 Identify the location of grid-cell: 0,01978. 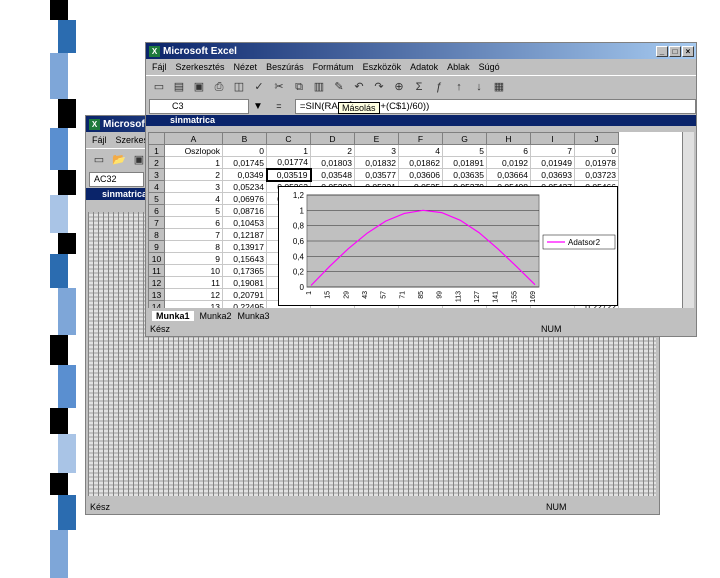
(596, 162).